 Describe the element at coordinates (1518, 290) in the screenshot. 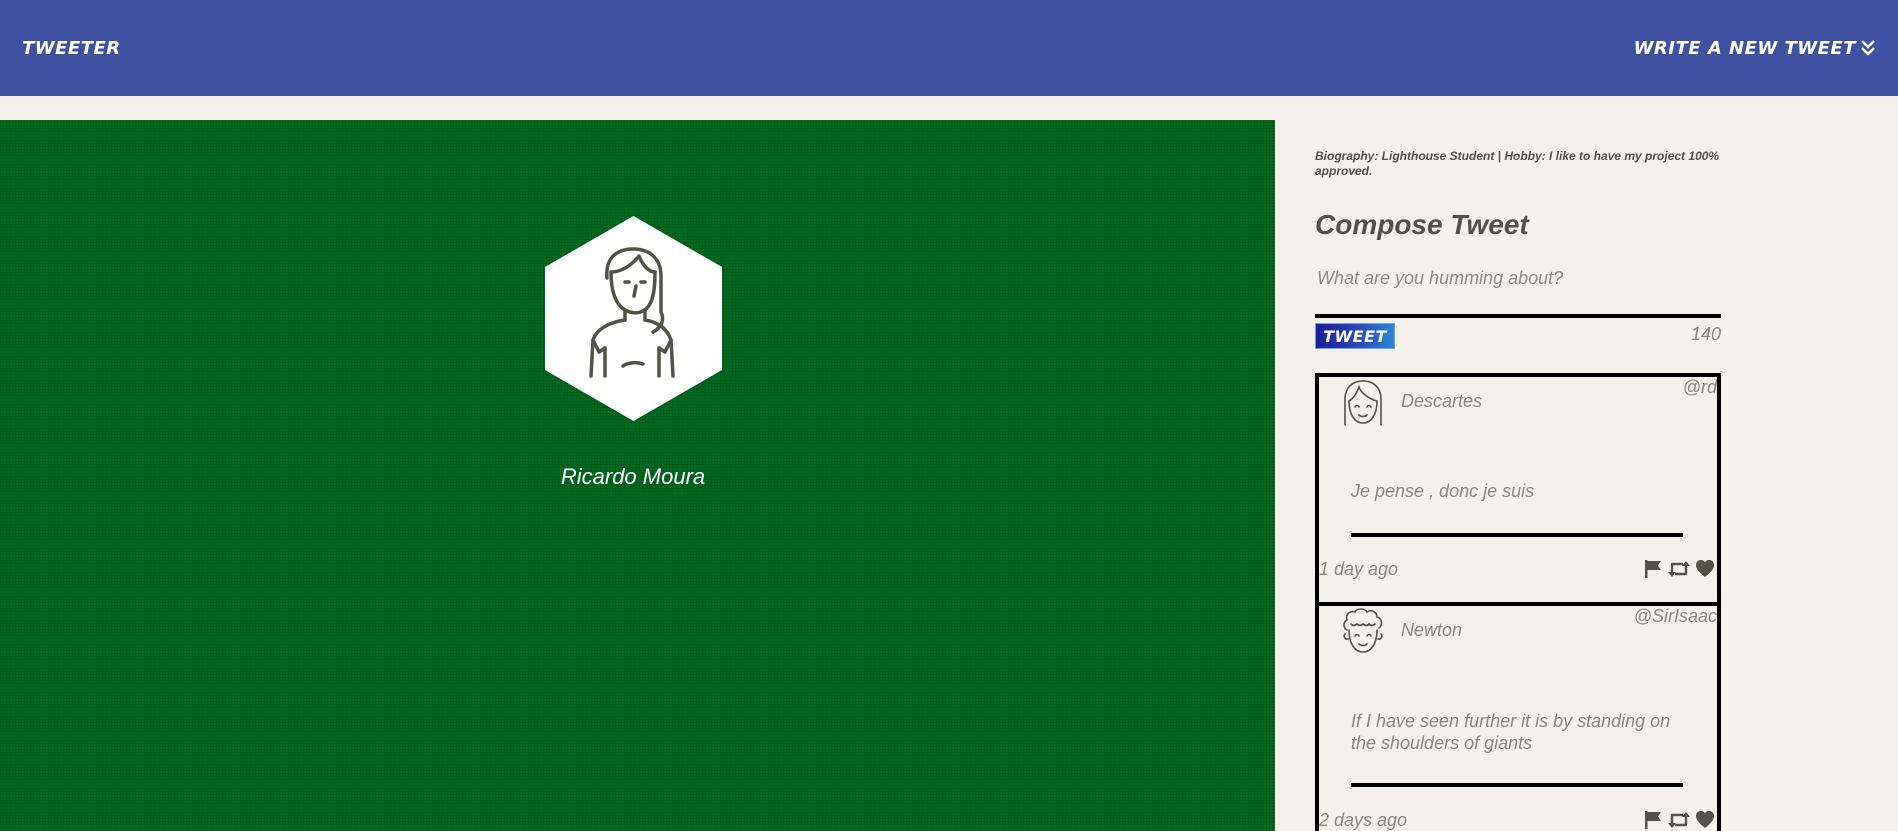

I see `tweet-textarea` at that location.